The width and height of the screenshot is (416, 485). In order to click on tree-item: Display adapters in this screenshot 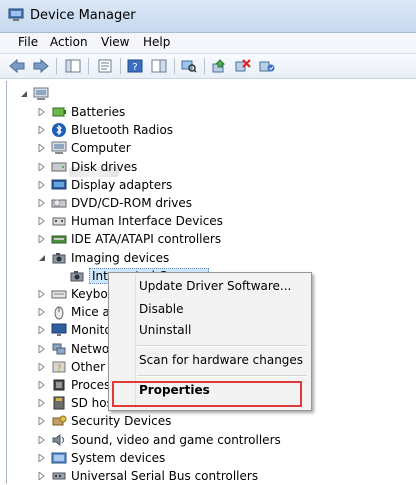, I will do `click(104, 185)`.